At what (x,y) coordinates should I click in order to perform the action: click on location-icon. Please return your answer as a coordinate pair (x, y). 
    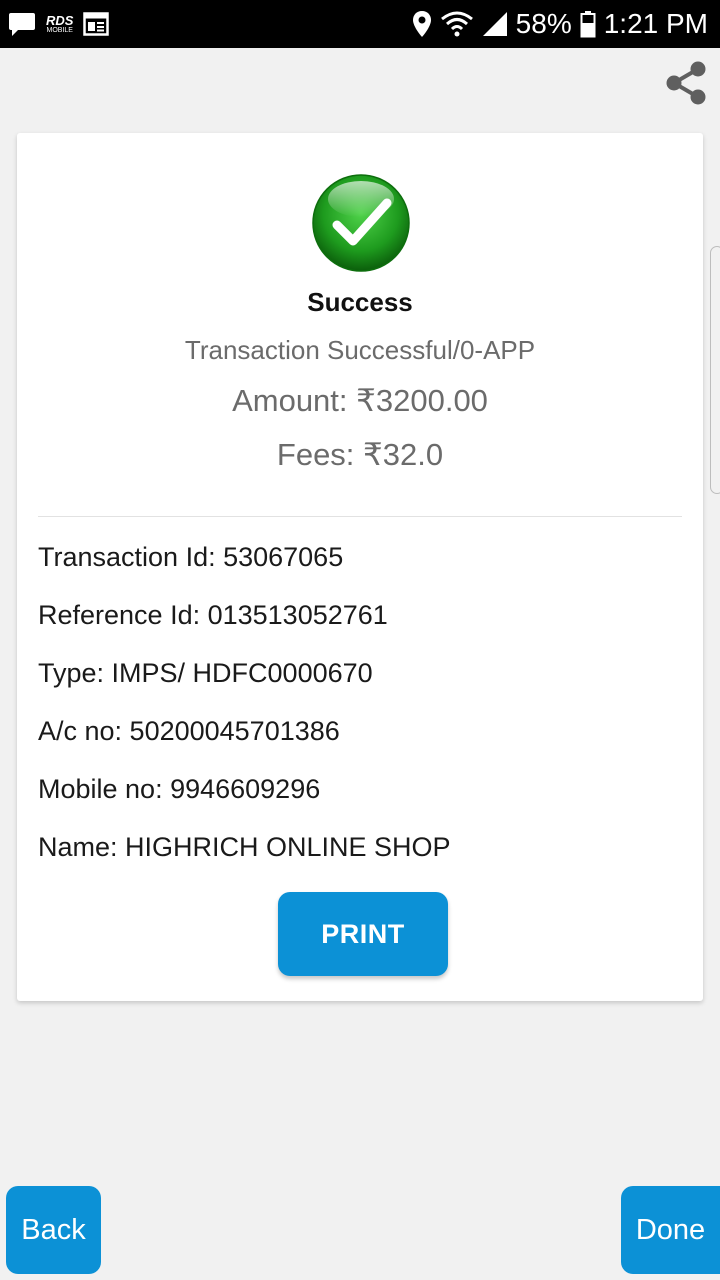
    Looking at the image, I should click on (421, 24).